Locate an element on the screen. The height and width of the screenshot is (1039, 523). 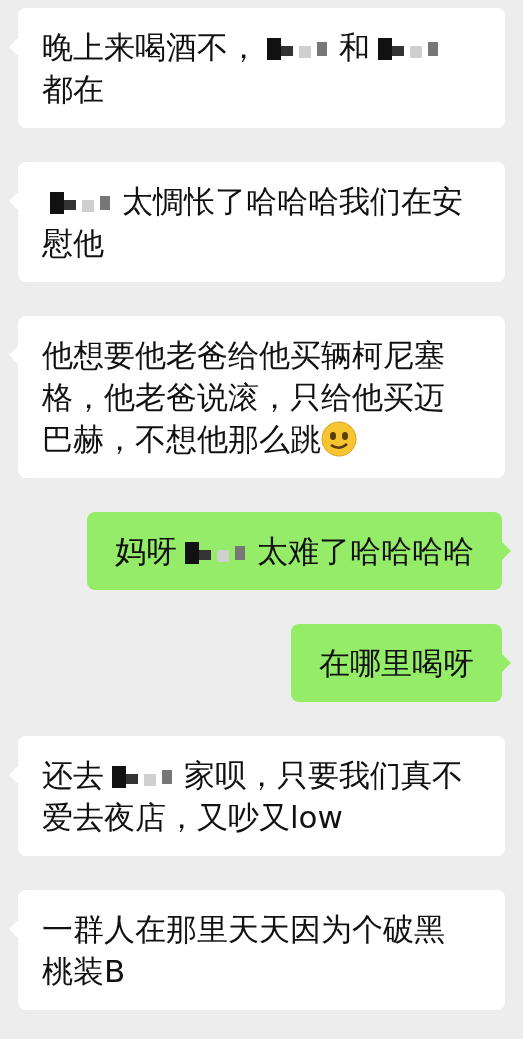
message-text: 还去 is located at coordinates (73, 775).